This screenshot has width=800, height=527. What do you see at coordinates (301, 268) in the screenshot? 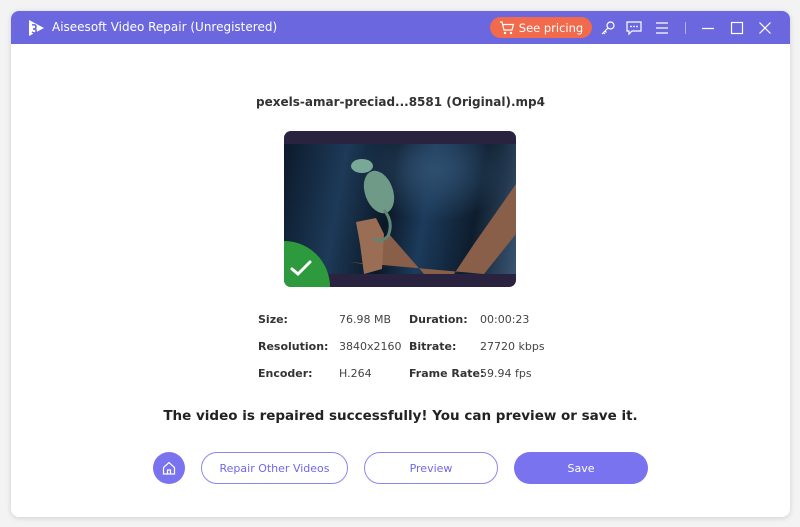
I see `check-icon` at bounding box center [301, 268].